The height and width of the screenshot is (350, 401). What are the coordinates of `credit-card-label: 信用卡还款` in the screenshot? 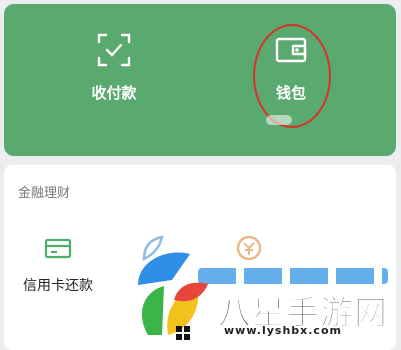 It's located at (58, 286).